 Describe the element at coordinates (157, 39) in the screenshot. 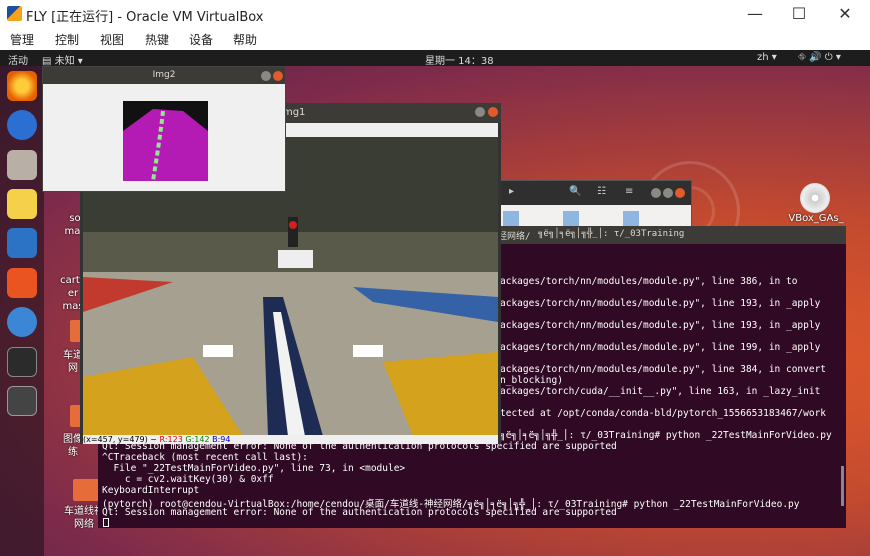

I see `menu-hotkey: 热键` at that location.